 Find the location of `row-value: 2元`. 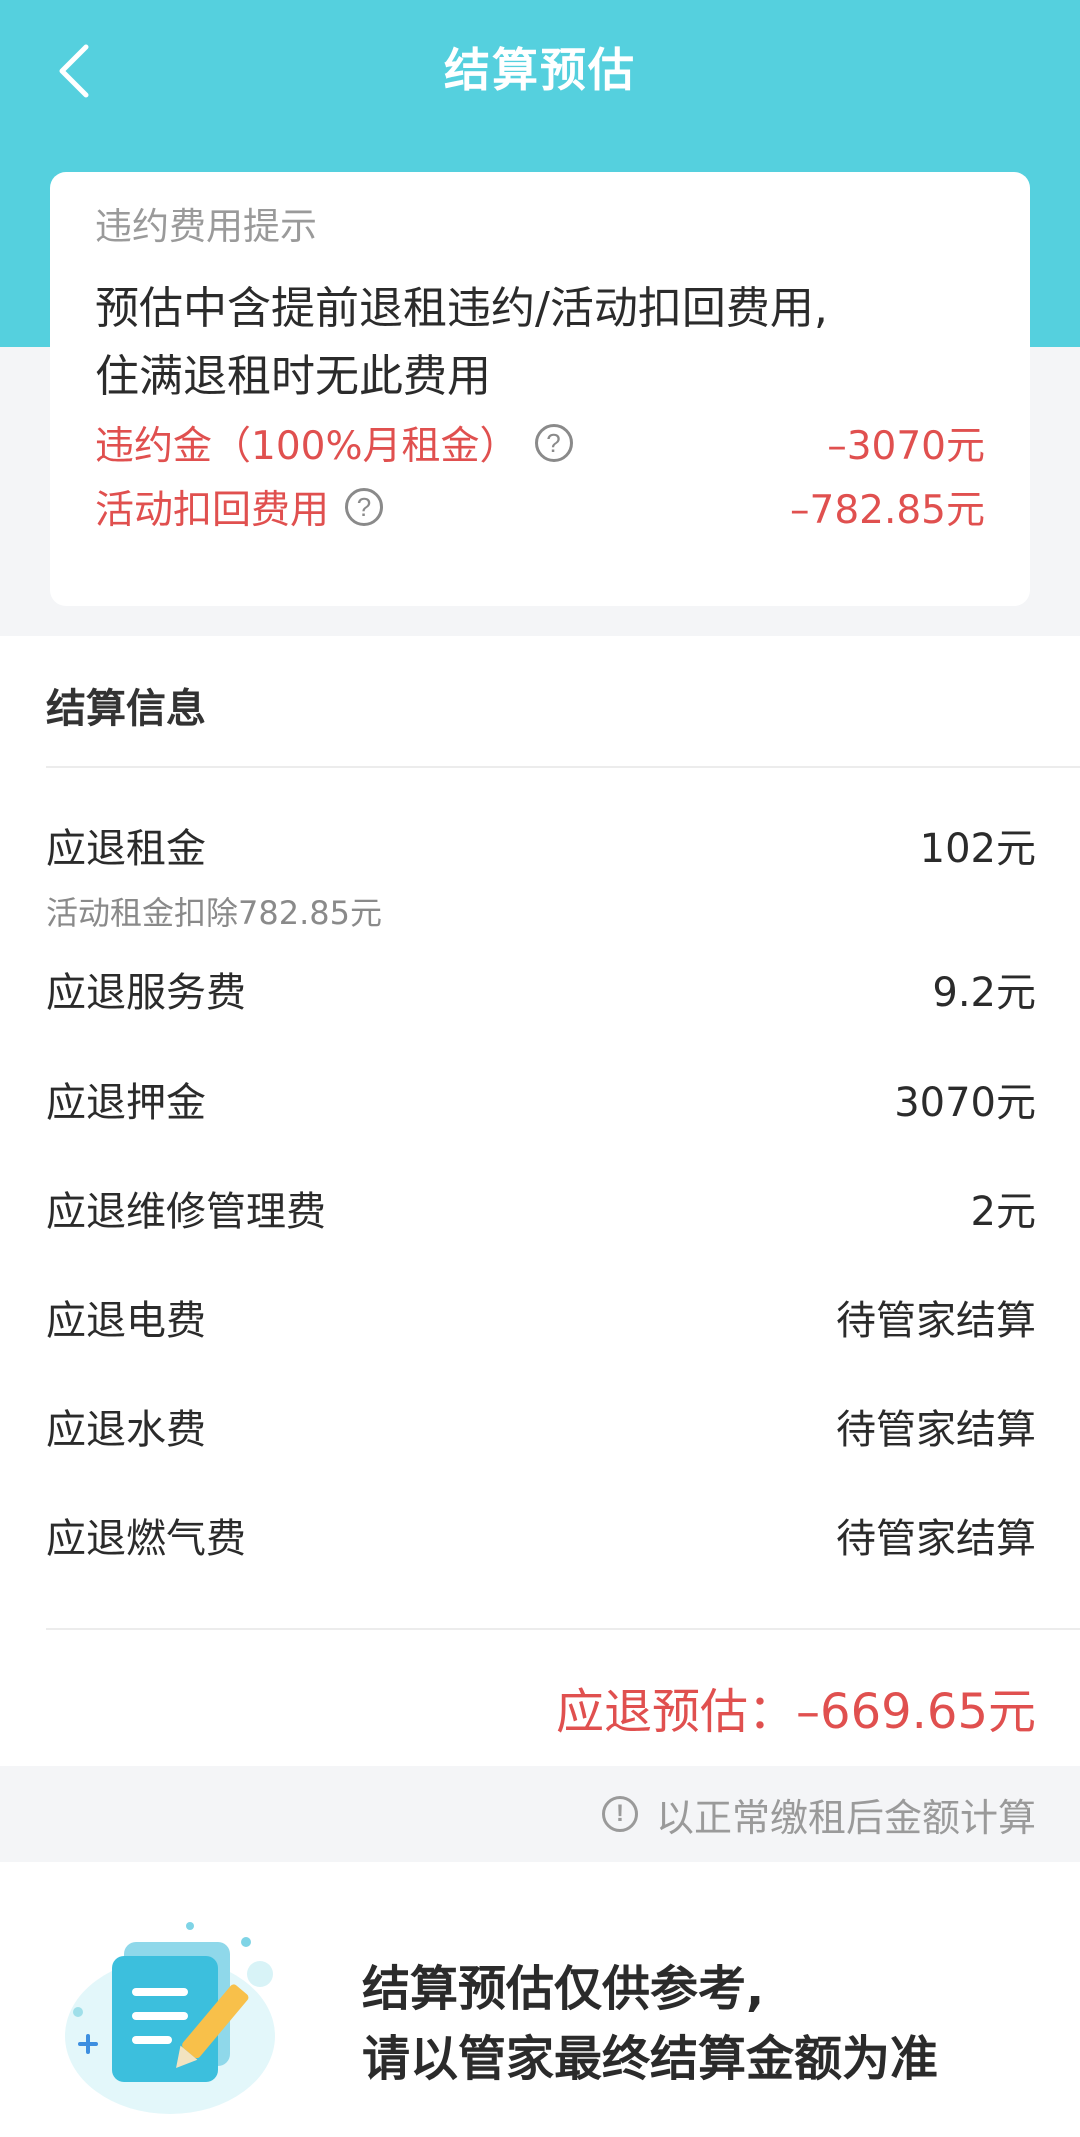

row-value: 2元 is located at coordinates (1003, 1212).